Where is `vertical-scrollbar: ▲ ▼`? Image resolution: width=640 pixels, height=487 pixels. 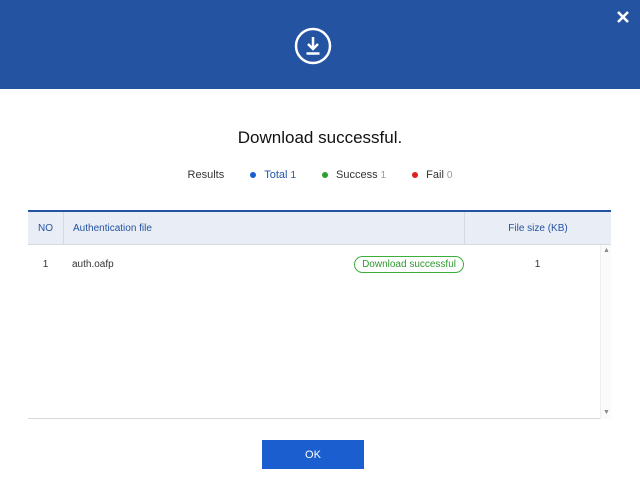
vertical-scrollbar: ▲ ▼ is located at coordinates (605, 332).